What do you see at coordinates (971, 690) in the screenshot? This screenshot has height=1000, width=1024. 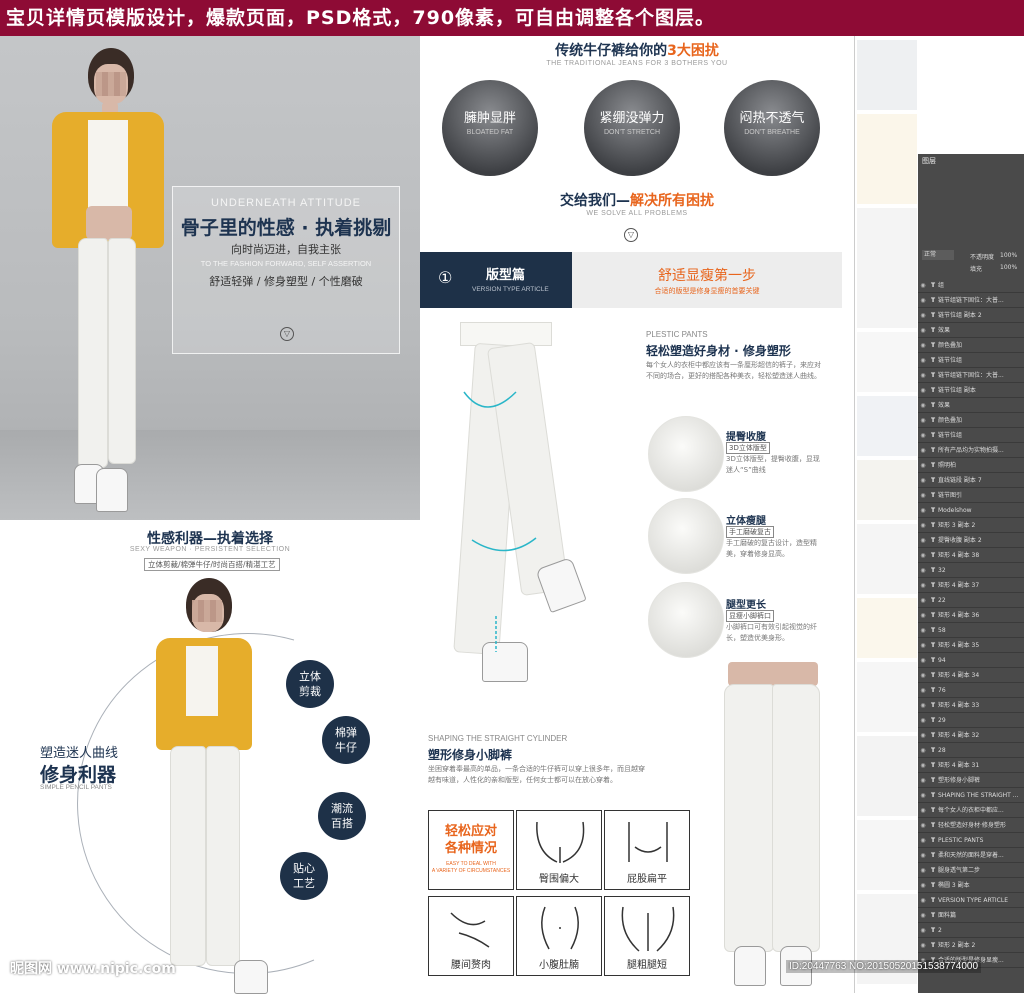 I see `ps-layer-row: ◉ T 76` at bounding box center [971, 690].